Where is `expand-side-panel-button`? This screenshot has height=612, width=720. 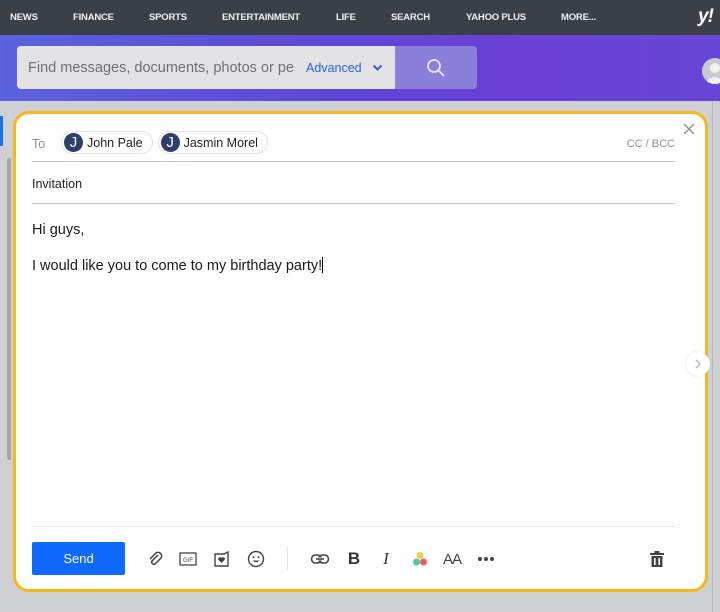 expand-side-panel-button is located at coordinates (698, 364).